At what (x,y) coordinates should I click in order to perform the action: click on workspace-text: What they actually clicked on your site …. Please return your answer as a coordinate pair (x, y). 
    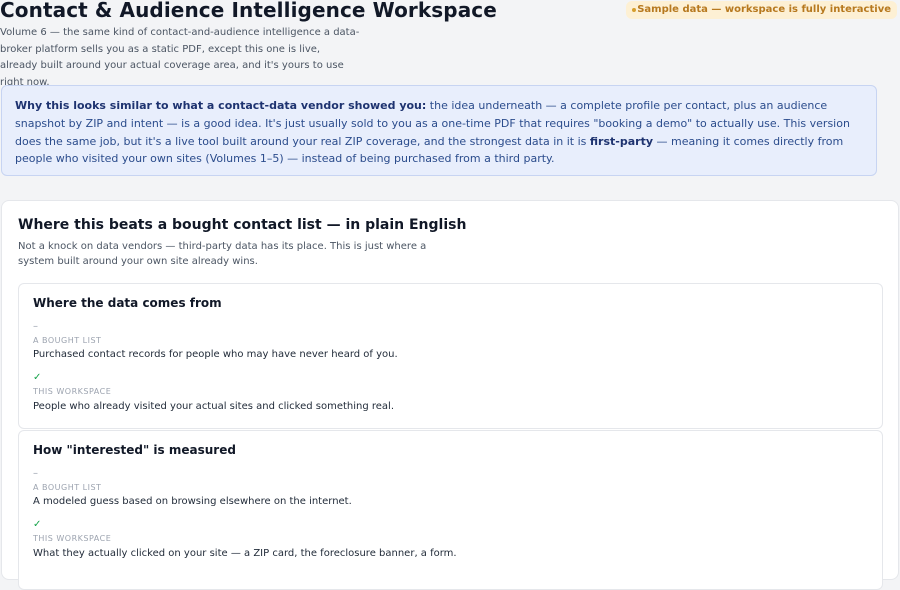
    Looking at the image, I should click on (245, 553).